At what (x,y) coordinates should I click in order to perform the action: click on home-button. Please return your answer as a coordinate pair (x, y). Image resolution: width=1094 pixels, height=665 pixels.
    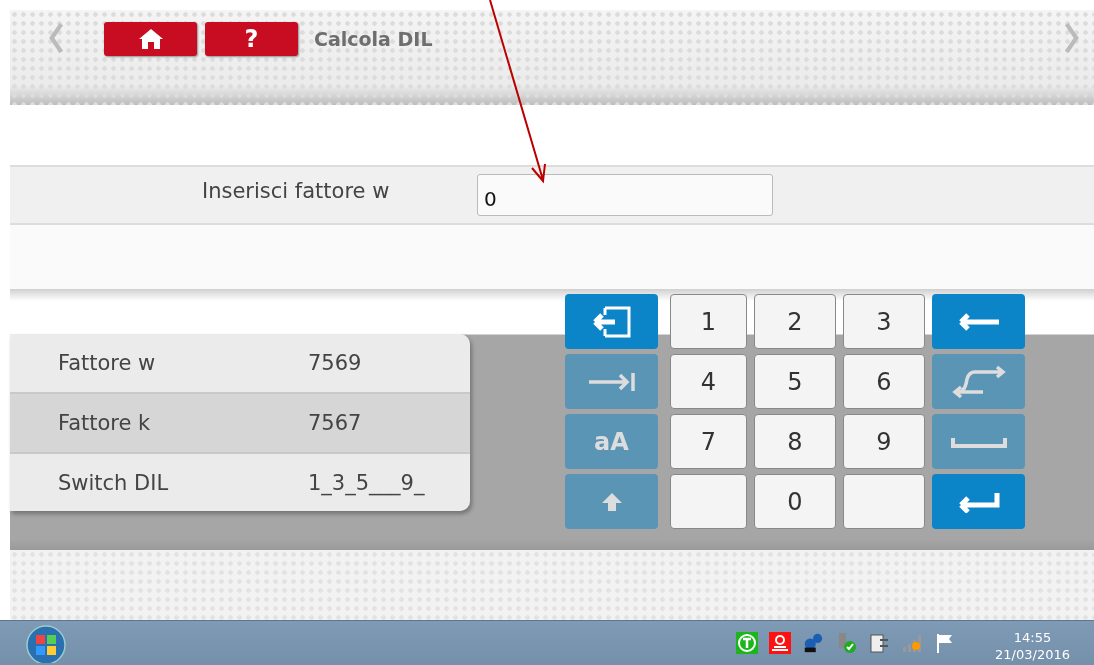
    Looking at the image, I should click on (150, 39).